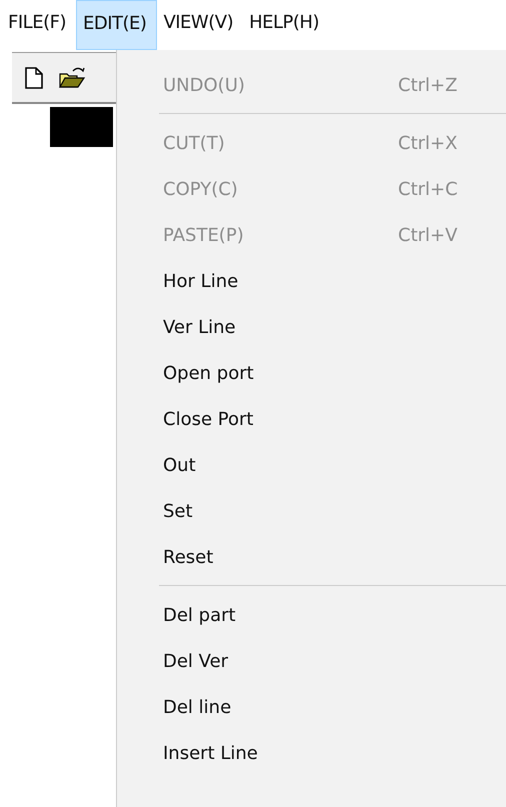 The width and height of the screenshot is (506, 807). What do you see at coordinates (311, 373) in the screenshot?
I see `menu-item: Open port` at bounding box center [311, 373].